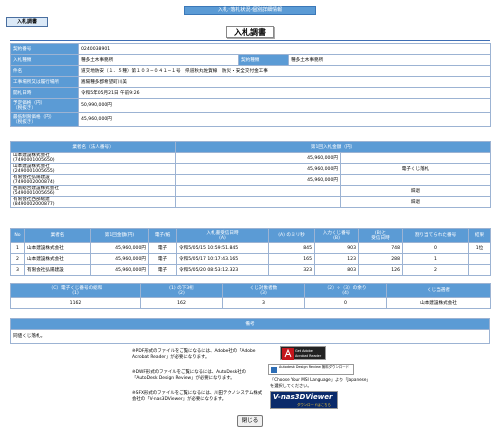  I want to click on calc-value: 1162, so click(75, 303).